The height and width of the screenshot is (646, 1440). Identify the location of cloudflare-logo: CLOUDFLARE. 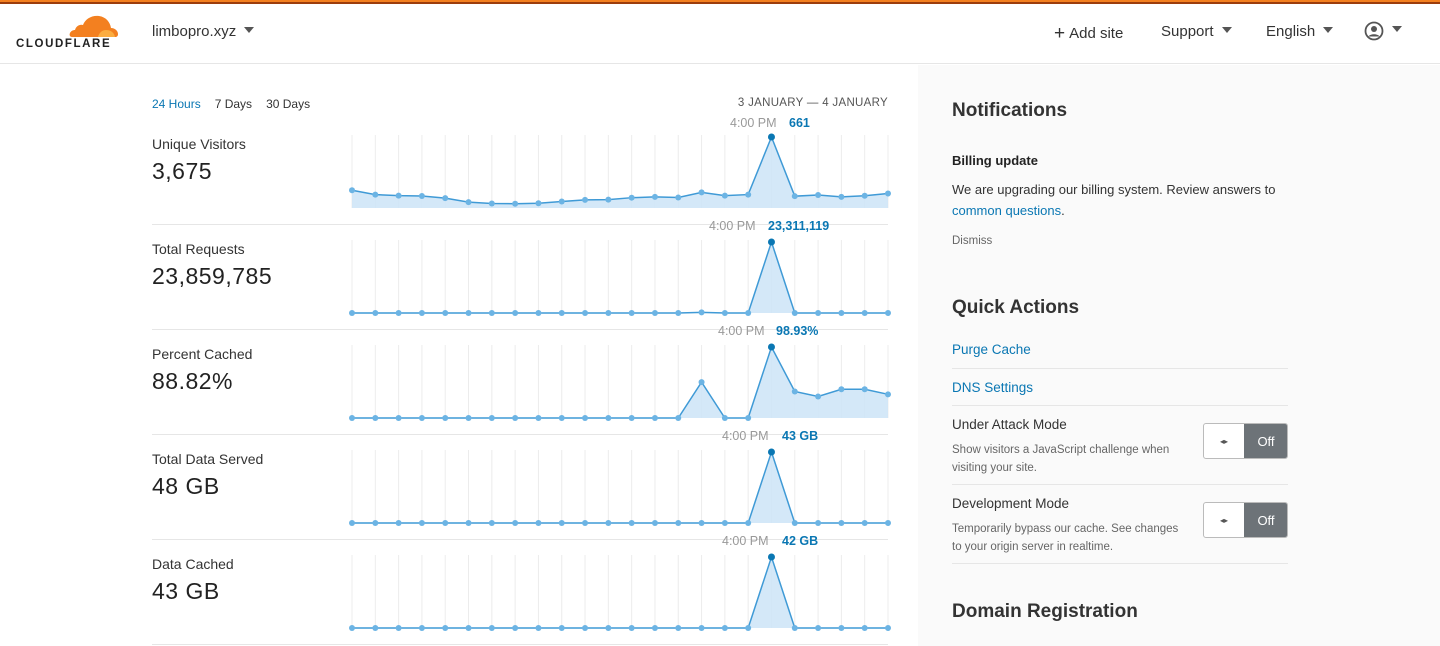
(69, 35).